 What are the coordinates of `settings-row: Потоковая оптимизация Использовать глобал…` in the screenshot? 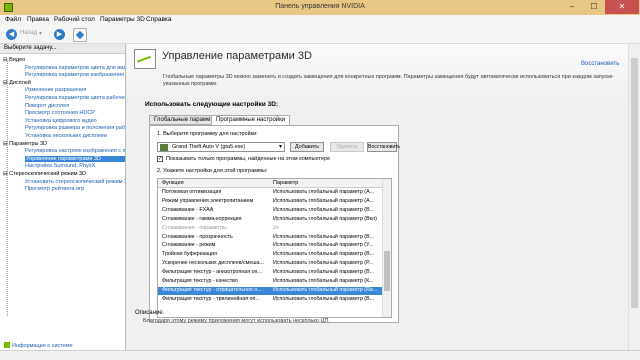 It's located at (270, 193).